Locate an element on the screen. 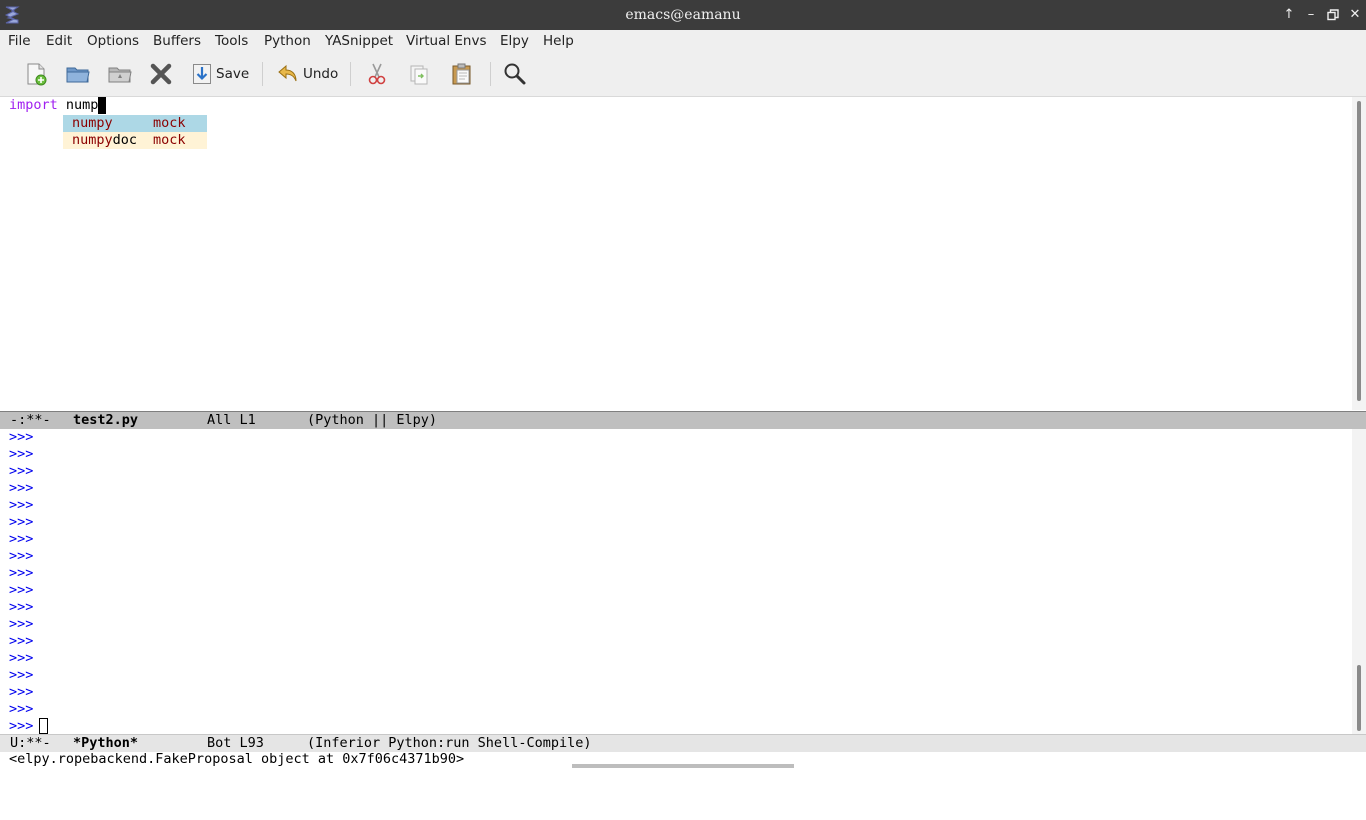 The height and width of the screenshot is (820, 1366). menu-yasnippet: YASnippet is located at coordinates (359, 41).